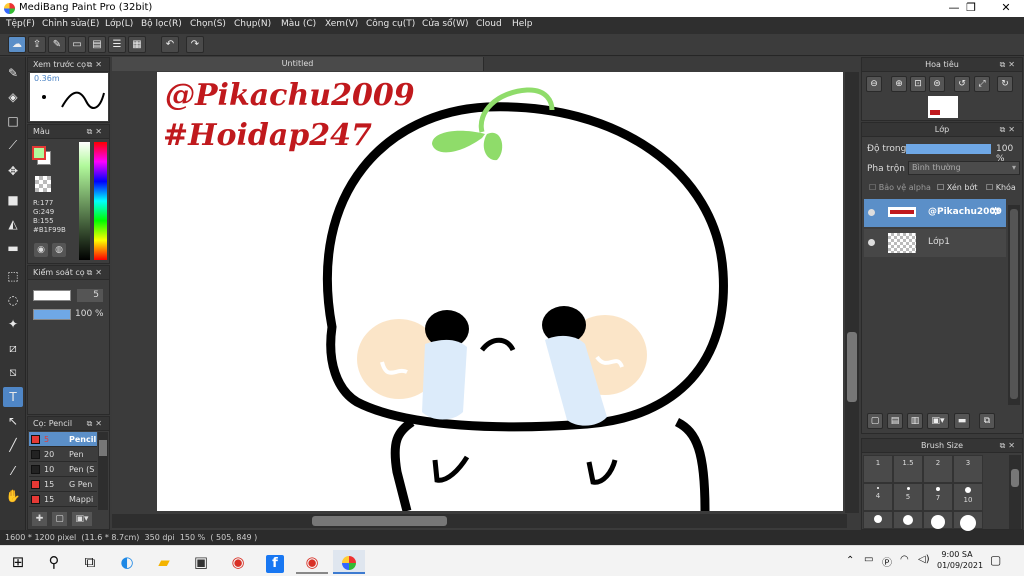 This screenshot has width=1024, height=576. What do you see at coordinates (13, 248) in the screenshot?
I see `gradient-tool-icon: ▬` at bounding box center [13, 248].